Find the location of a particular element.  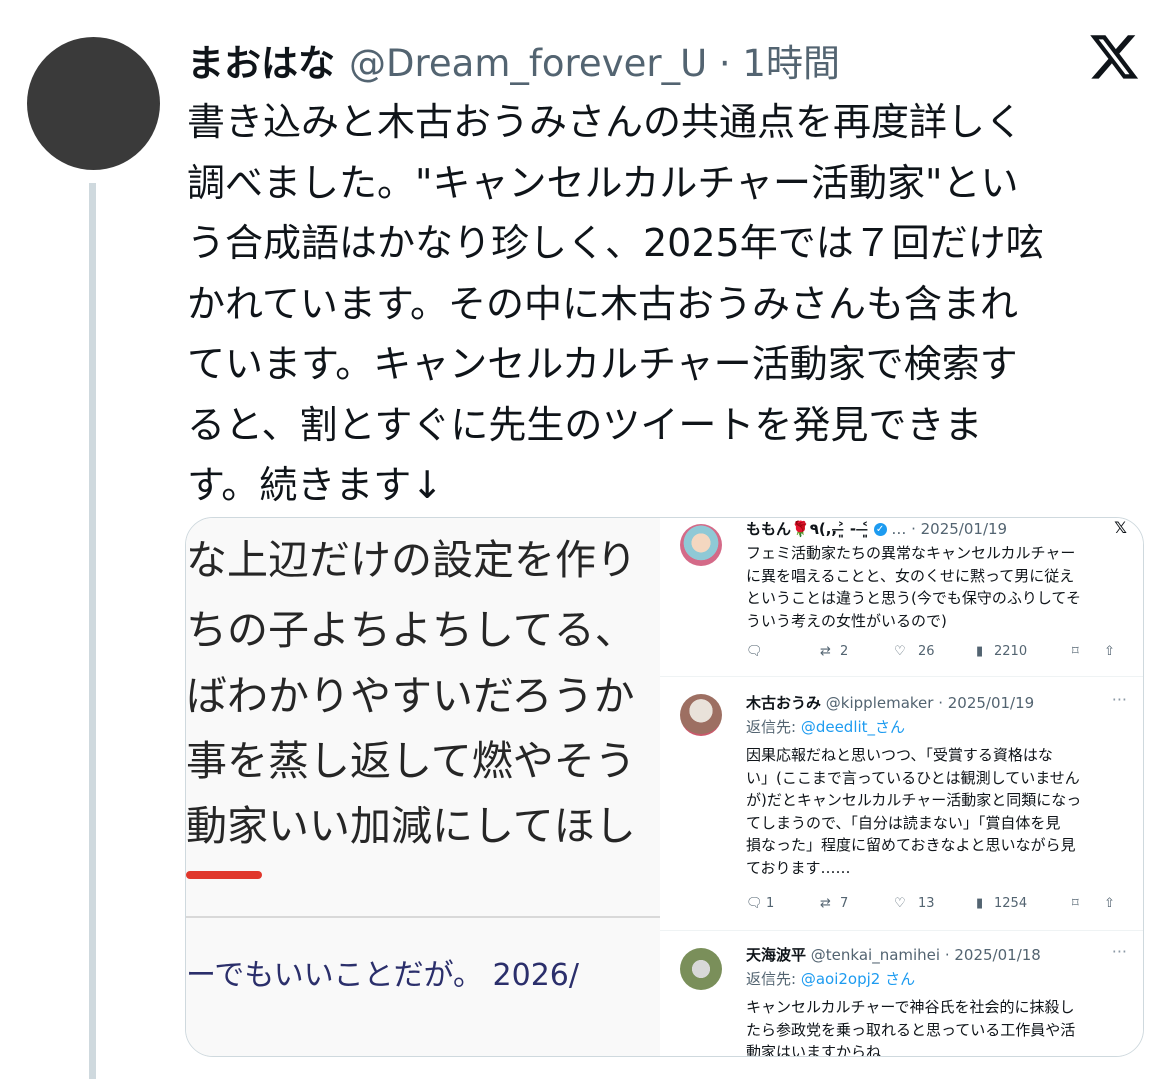

post-body-line: 損なった」程度に留めておきなよと思いながら見 is located at coordinates (911, 845).